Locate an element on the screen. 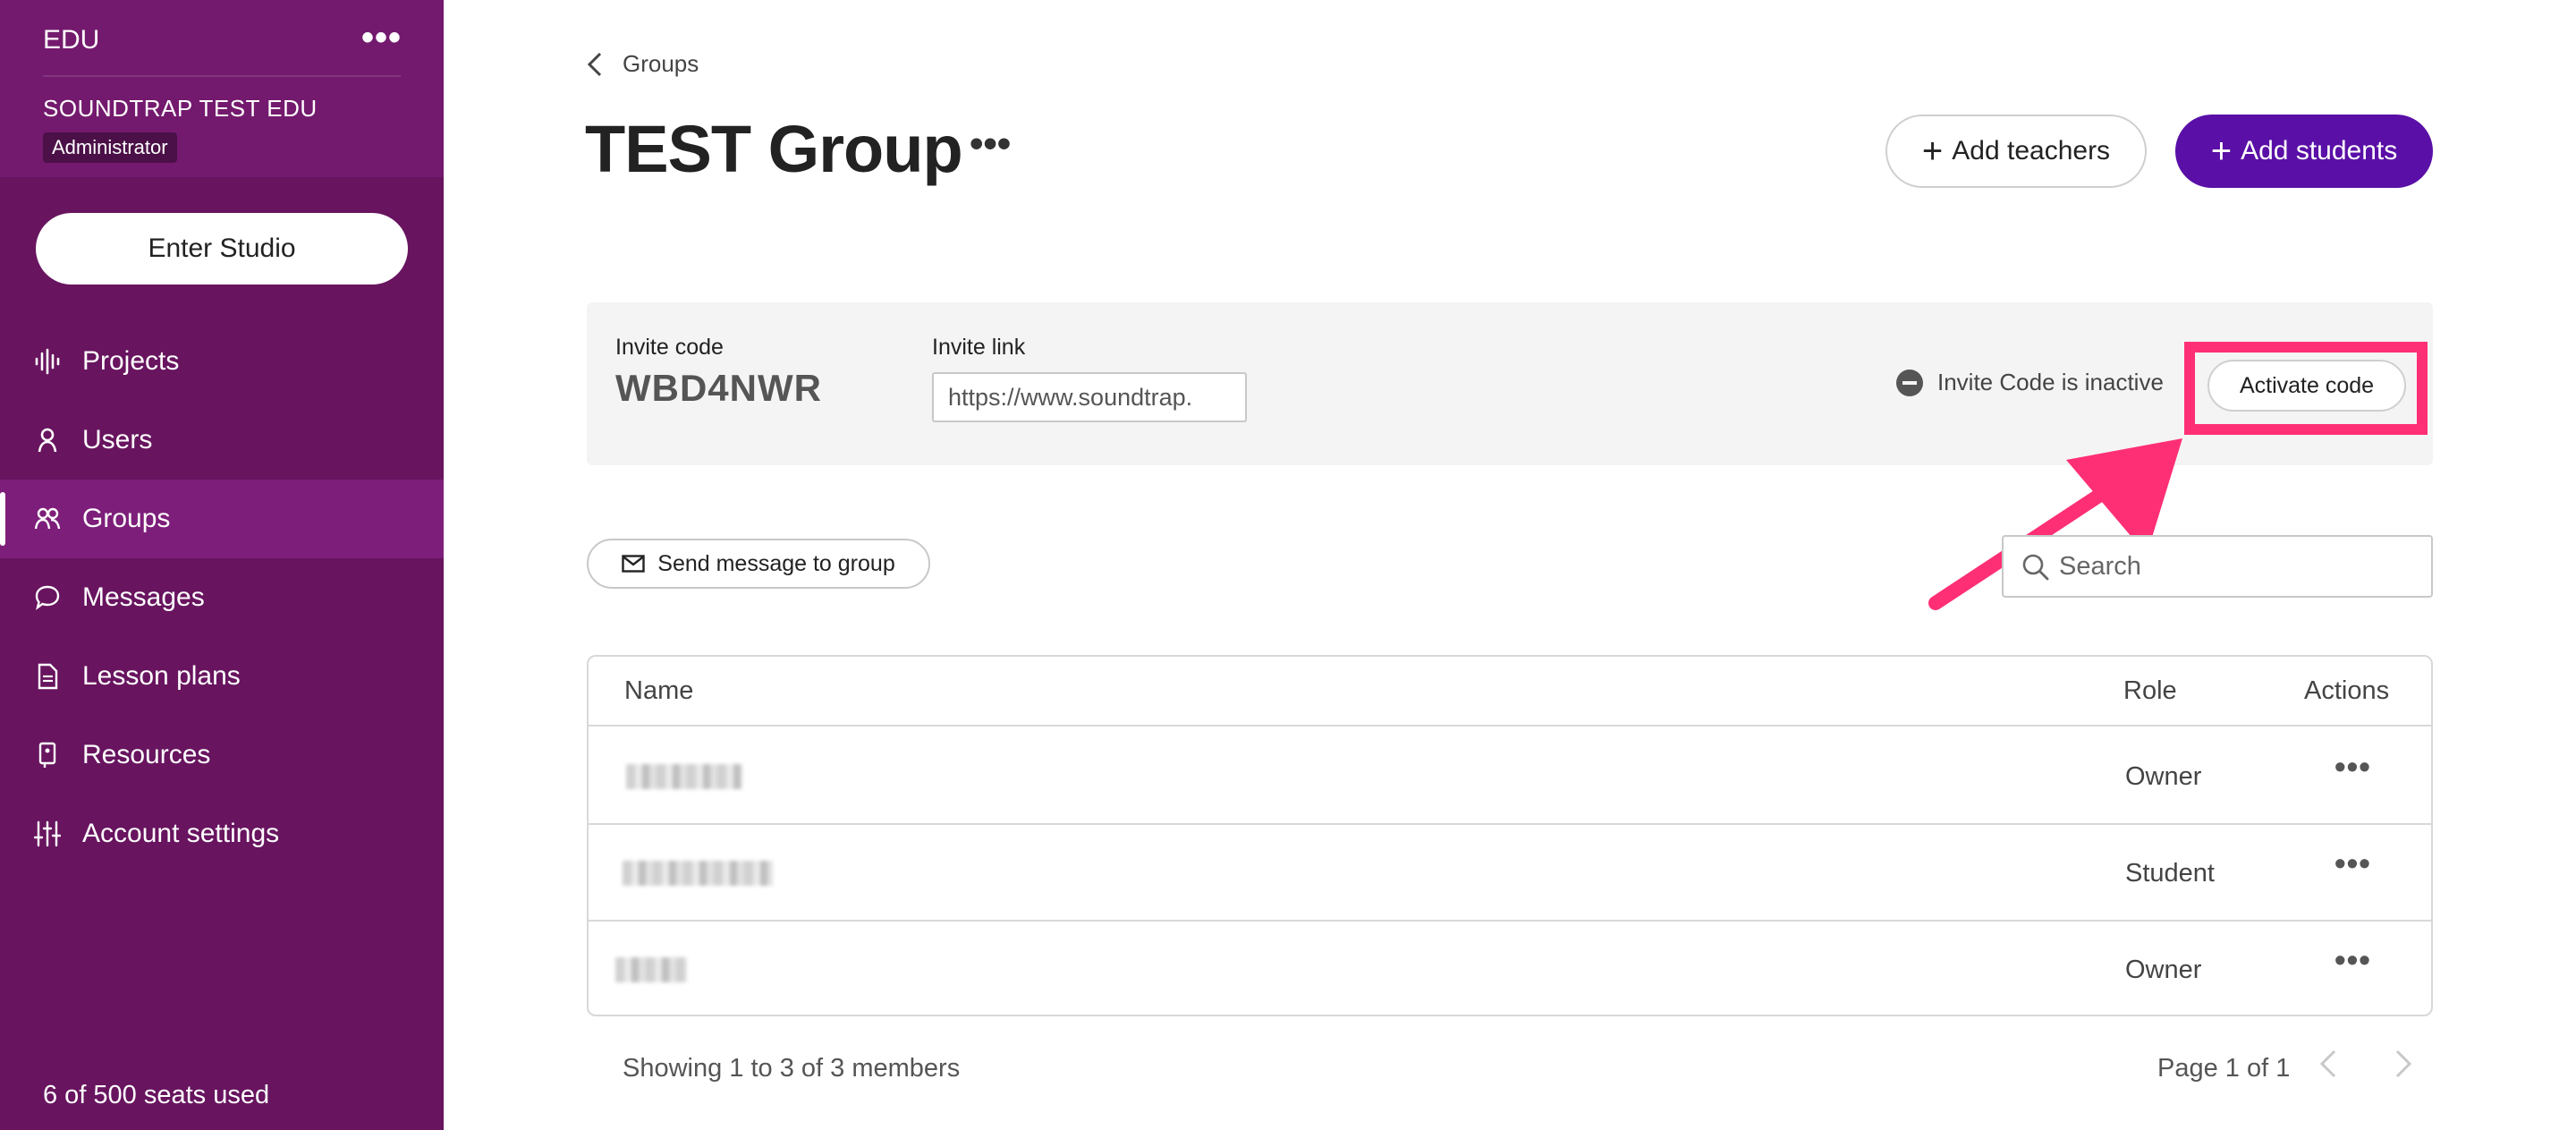 Image resolution: width=2576 pixels, height=1130 pixels. invite-status-text: Invite Code is inactive is located at coordinates (2050, 382).